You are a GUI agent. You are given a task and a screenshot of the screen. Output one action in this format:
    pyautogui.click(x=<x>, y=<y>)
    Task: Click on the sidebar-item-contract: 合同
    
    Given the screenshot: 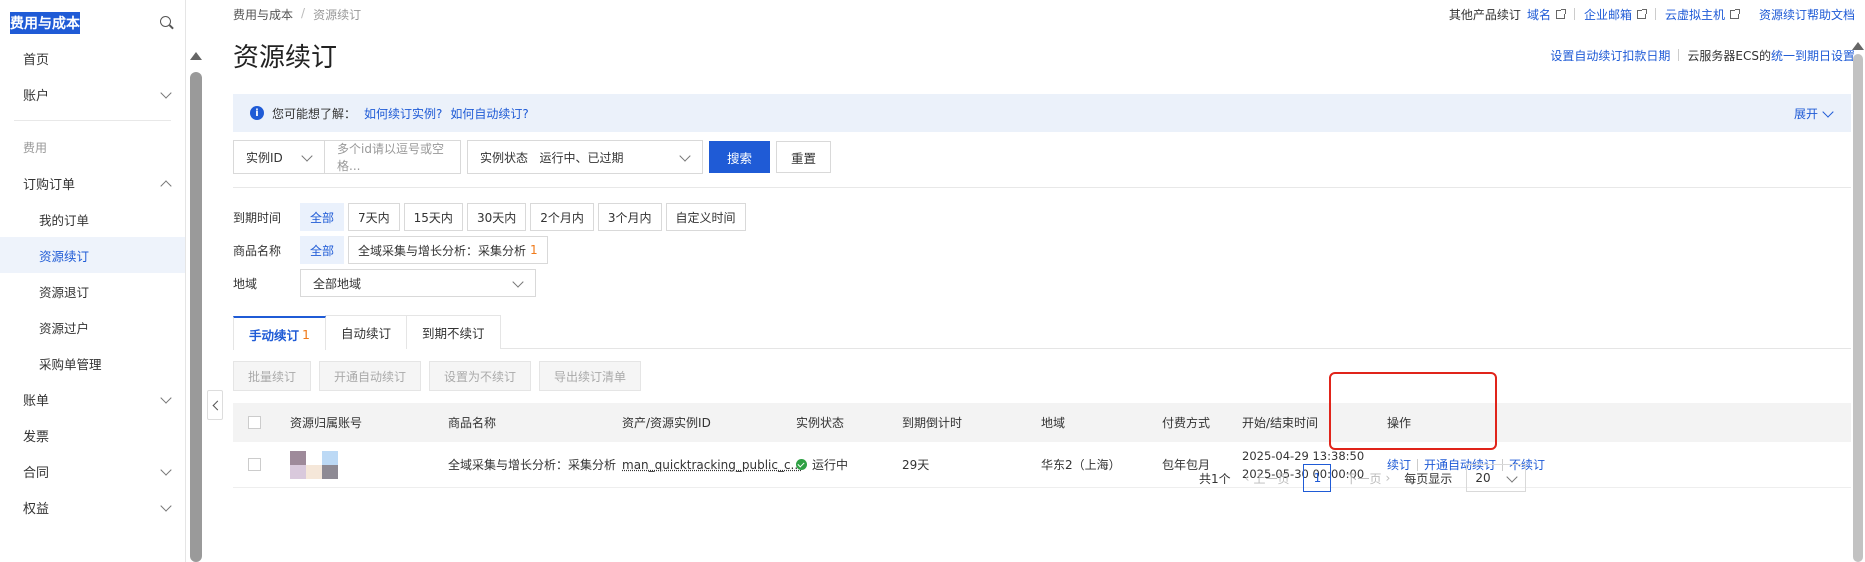 What is the action you would take?
    pyautogui.click(x=92, y=471)
    